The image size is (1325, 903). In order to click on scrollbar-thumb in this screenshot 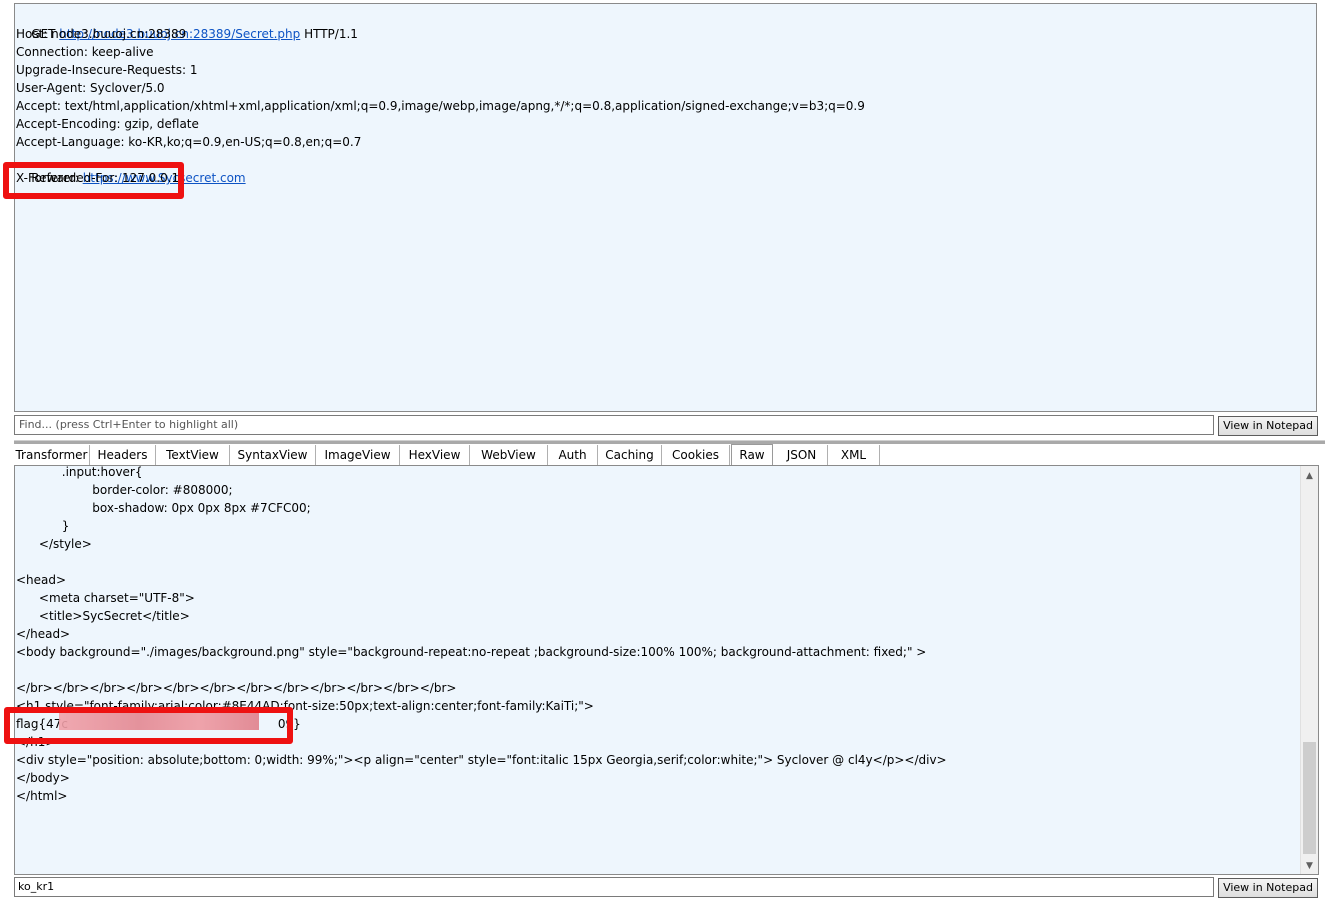, I will do `click(1309, 798)`.